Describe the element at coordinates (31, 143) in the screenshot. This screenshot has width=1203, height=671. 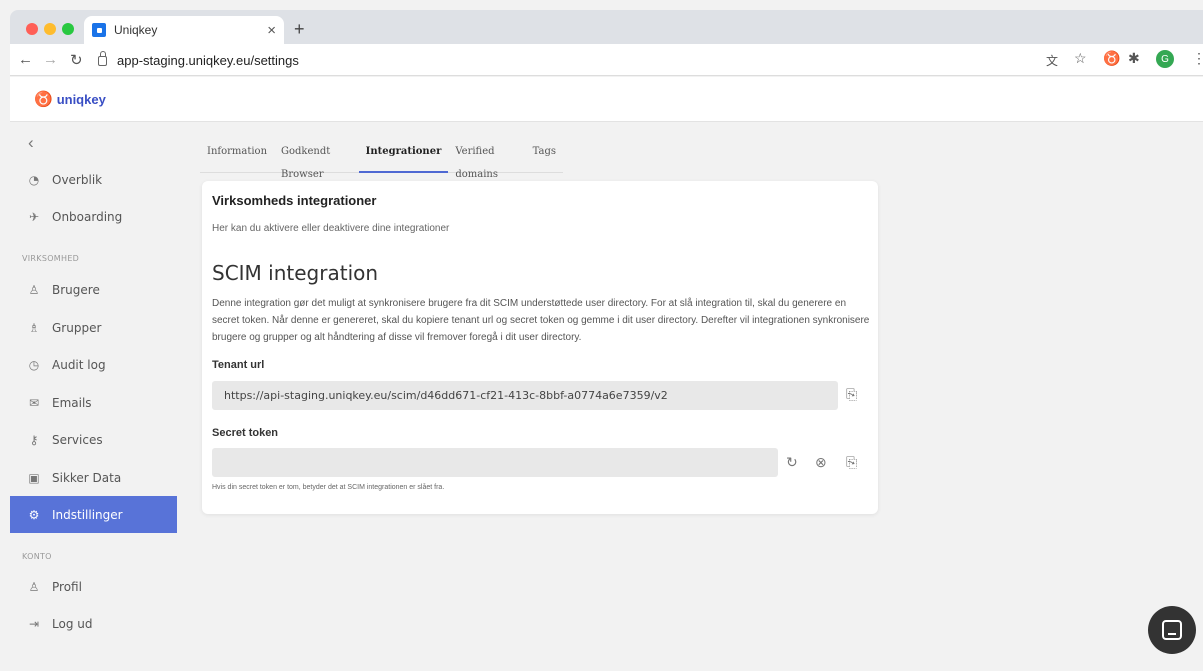
I see `collapse-sidebar-icon: ‹` at that location.